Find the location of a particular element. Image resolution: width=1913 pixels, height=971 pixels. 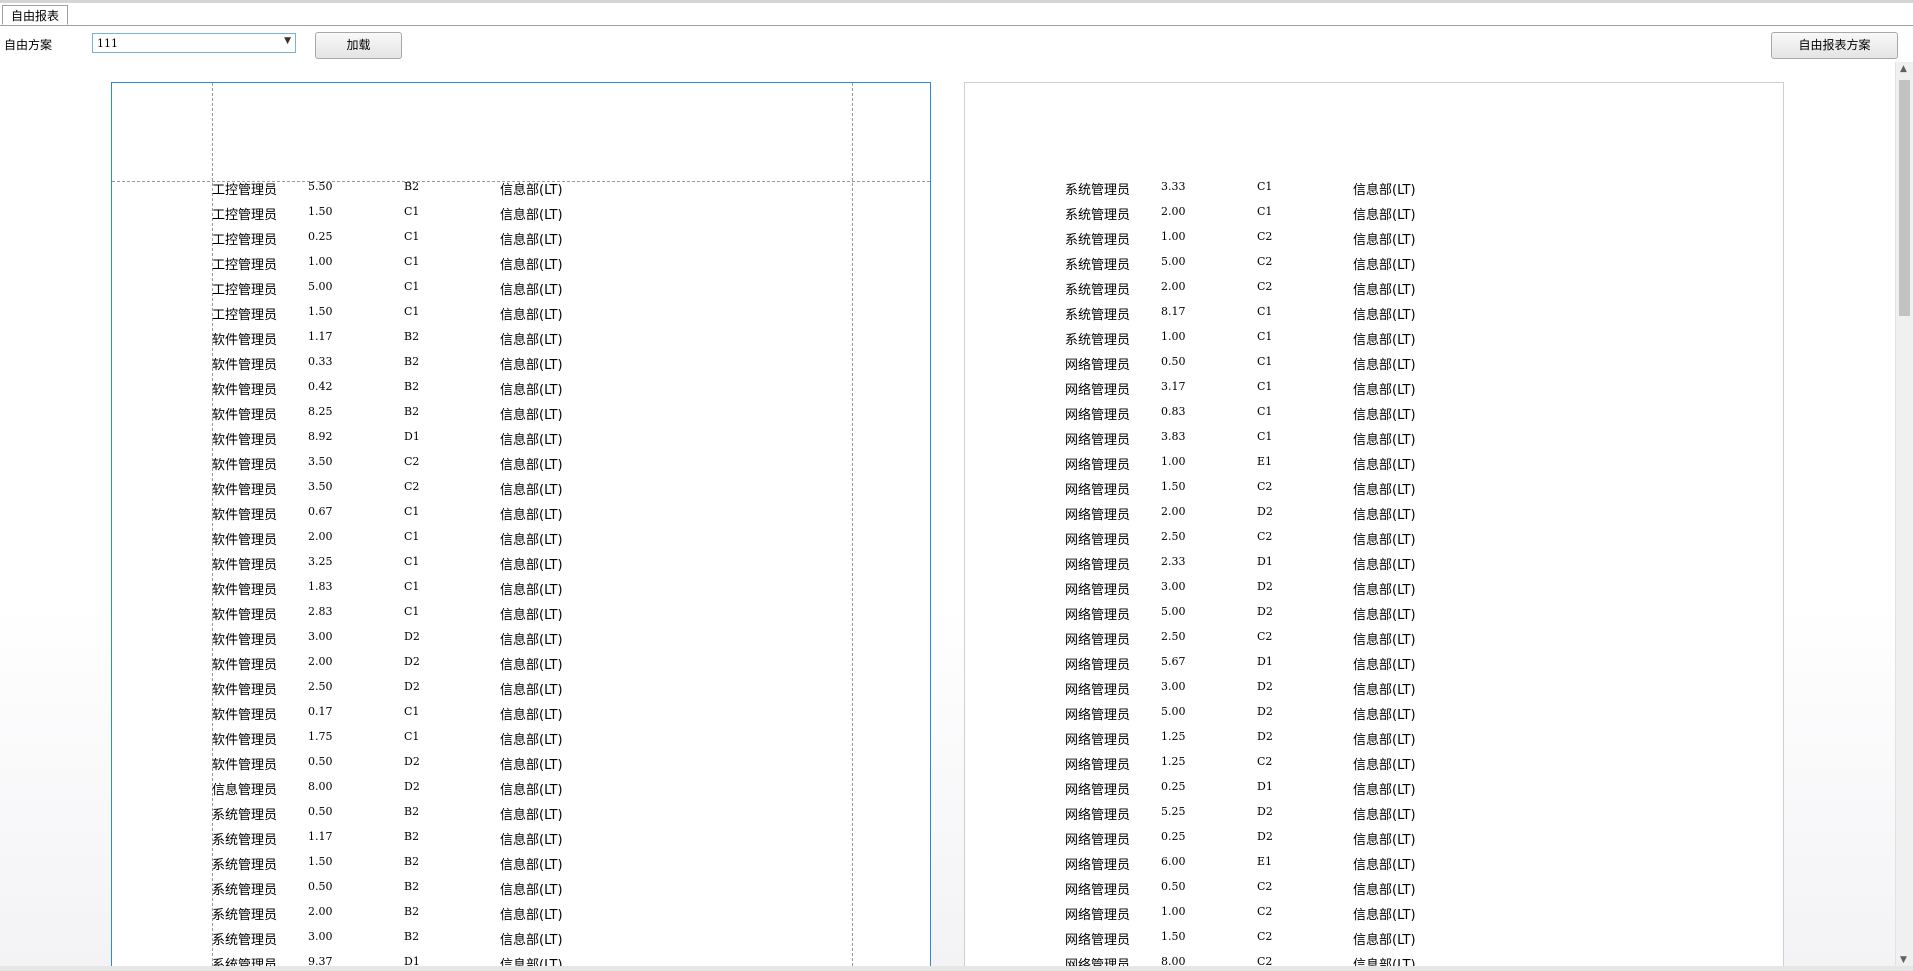

hours-cell: 0.50 is located at coordinates (1173, 886).